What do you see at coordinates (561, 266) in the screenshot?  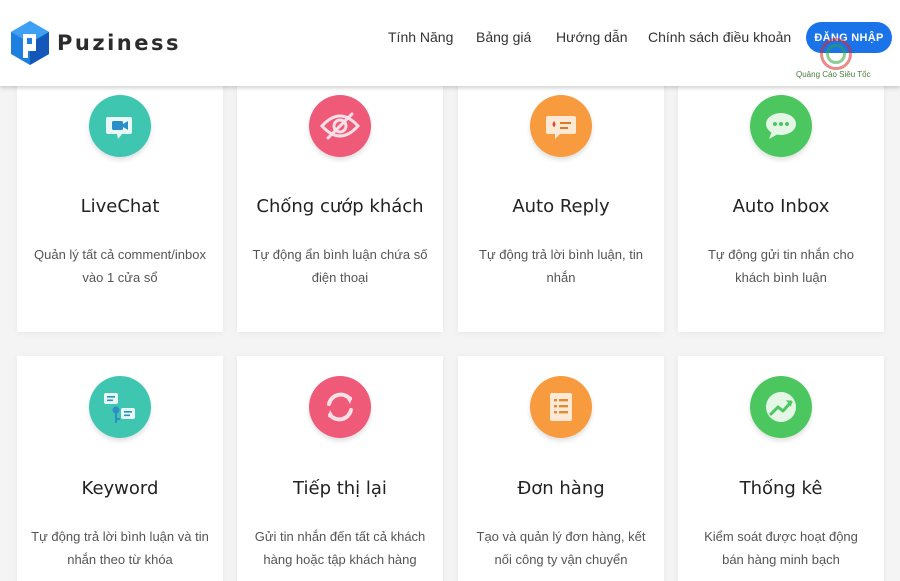 I see `feature-description: Tự động trả lời bình luận, tin nhắn` at bounding box center [561, 266].